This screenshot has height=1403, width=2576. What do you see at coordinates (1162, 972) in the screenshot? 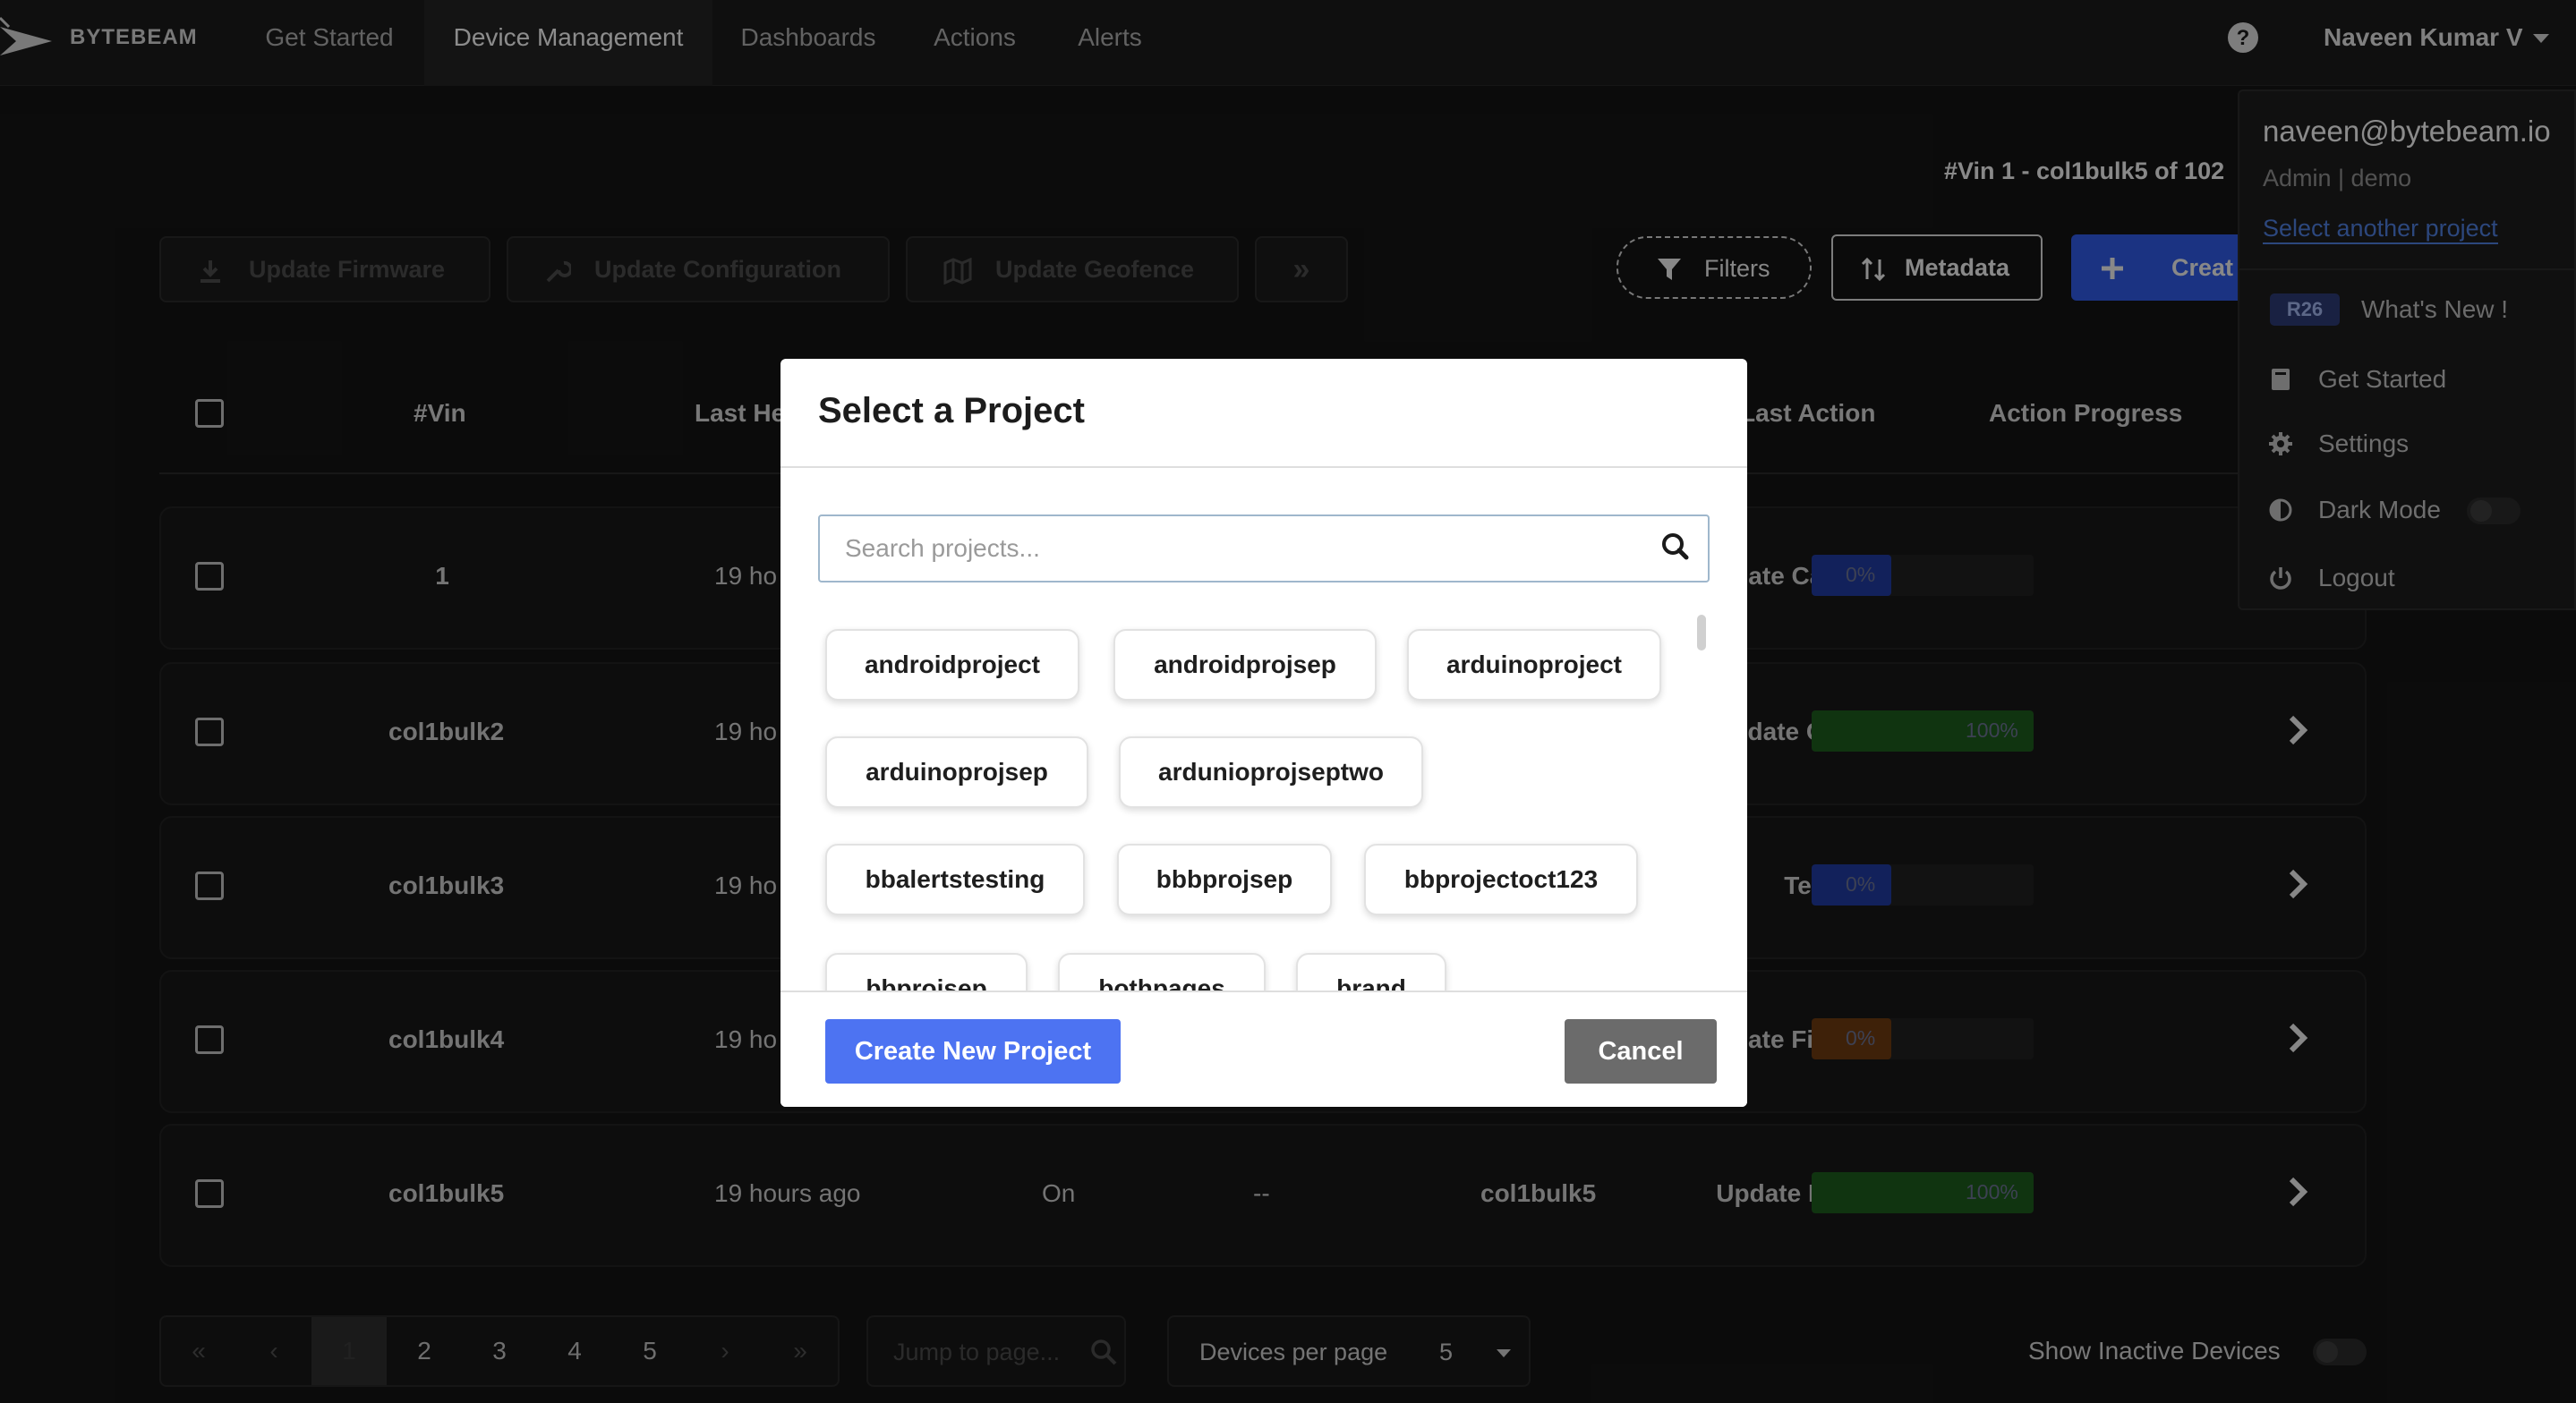
I see `project-chip-bothpages: bothpages` at bounding box center [1162, 972].